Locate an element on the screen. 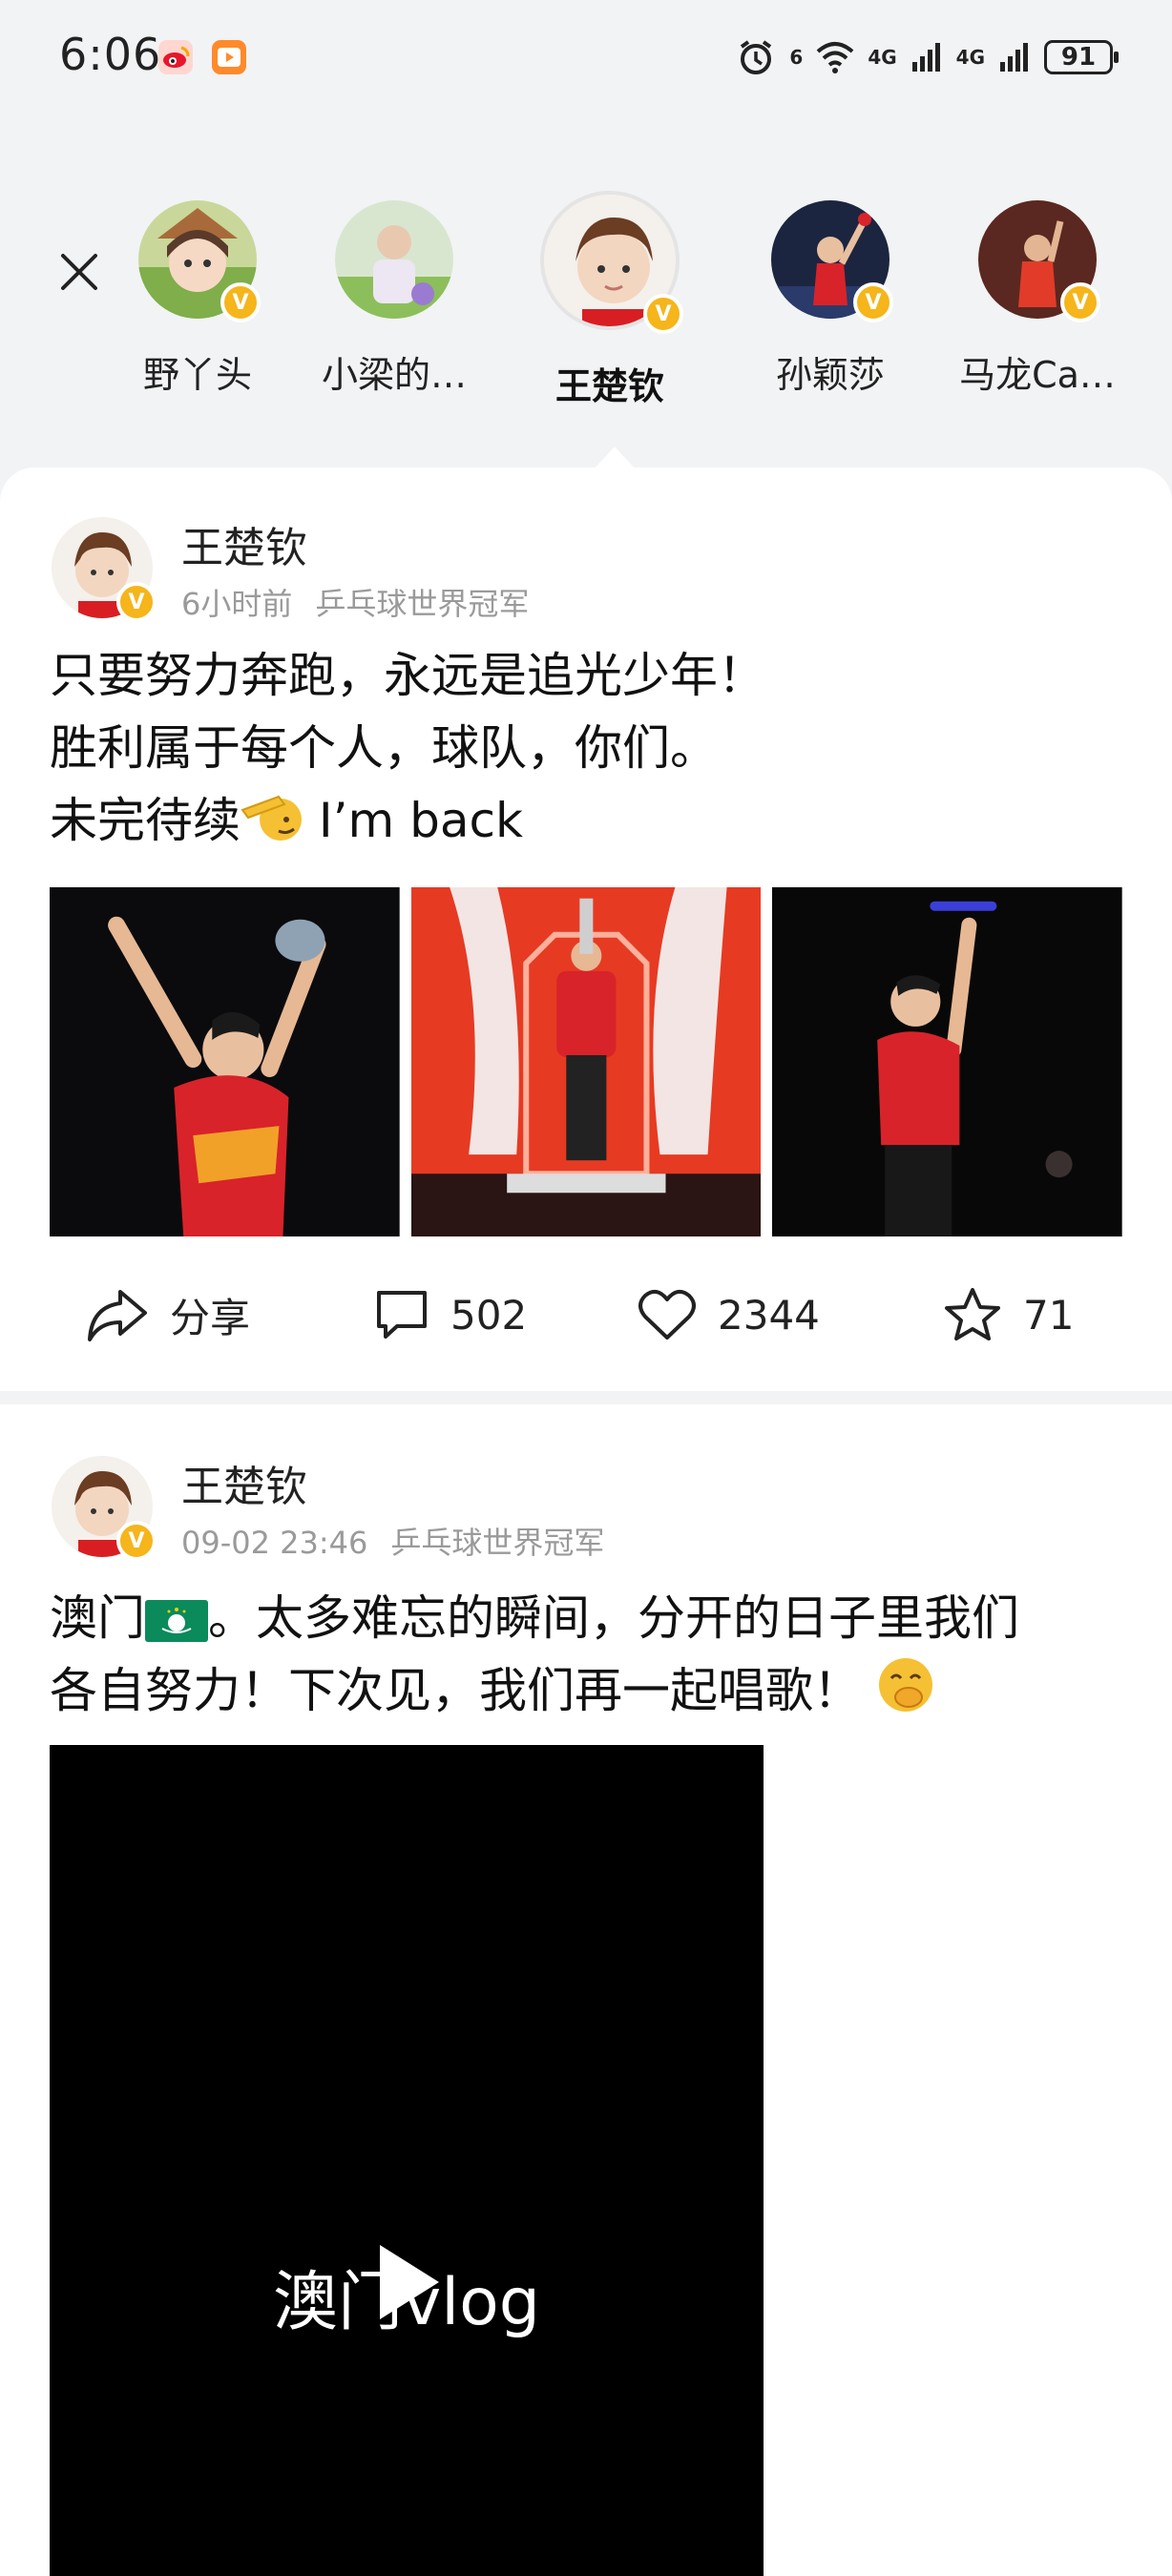 The width and height of the screenshot is (1172, 2576). photo-grid is located at coordinates (586, 1061).